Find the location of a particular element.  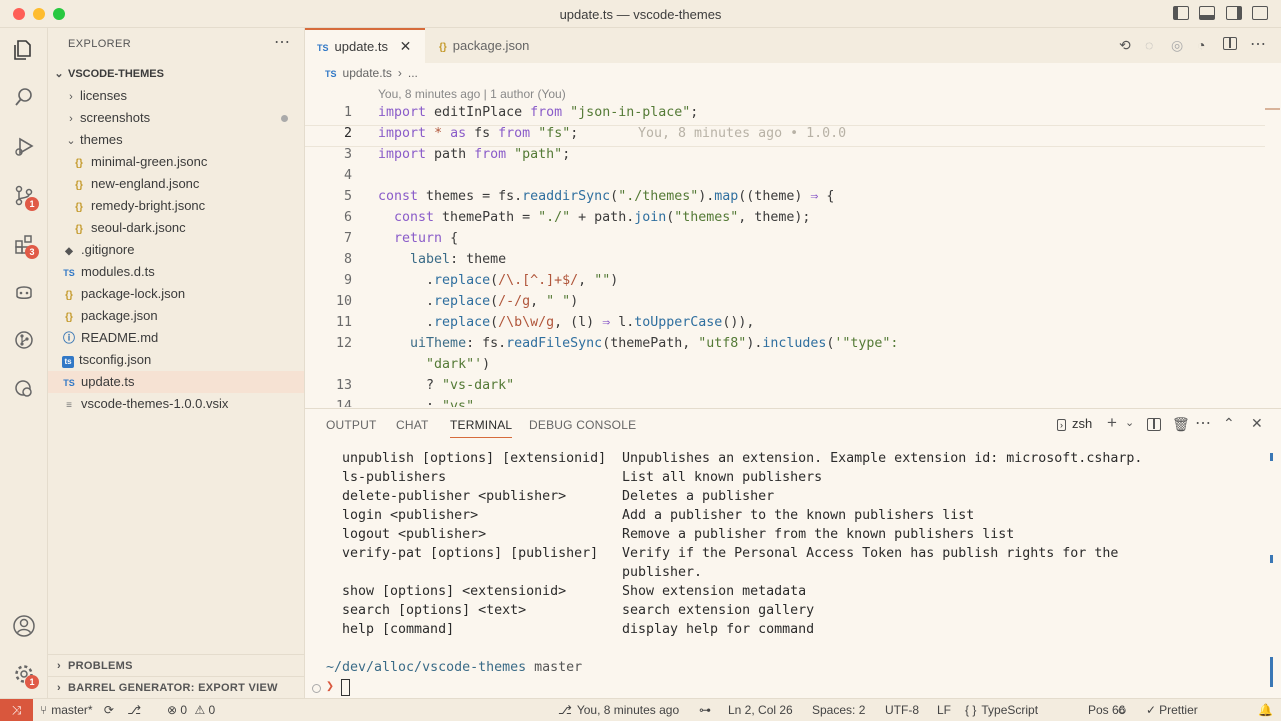

codelens-blame: You, 8 minutes ago | 1 author (You) is located at coordinates (472, 94).